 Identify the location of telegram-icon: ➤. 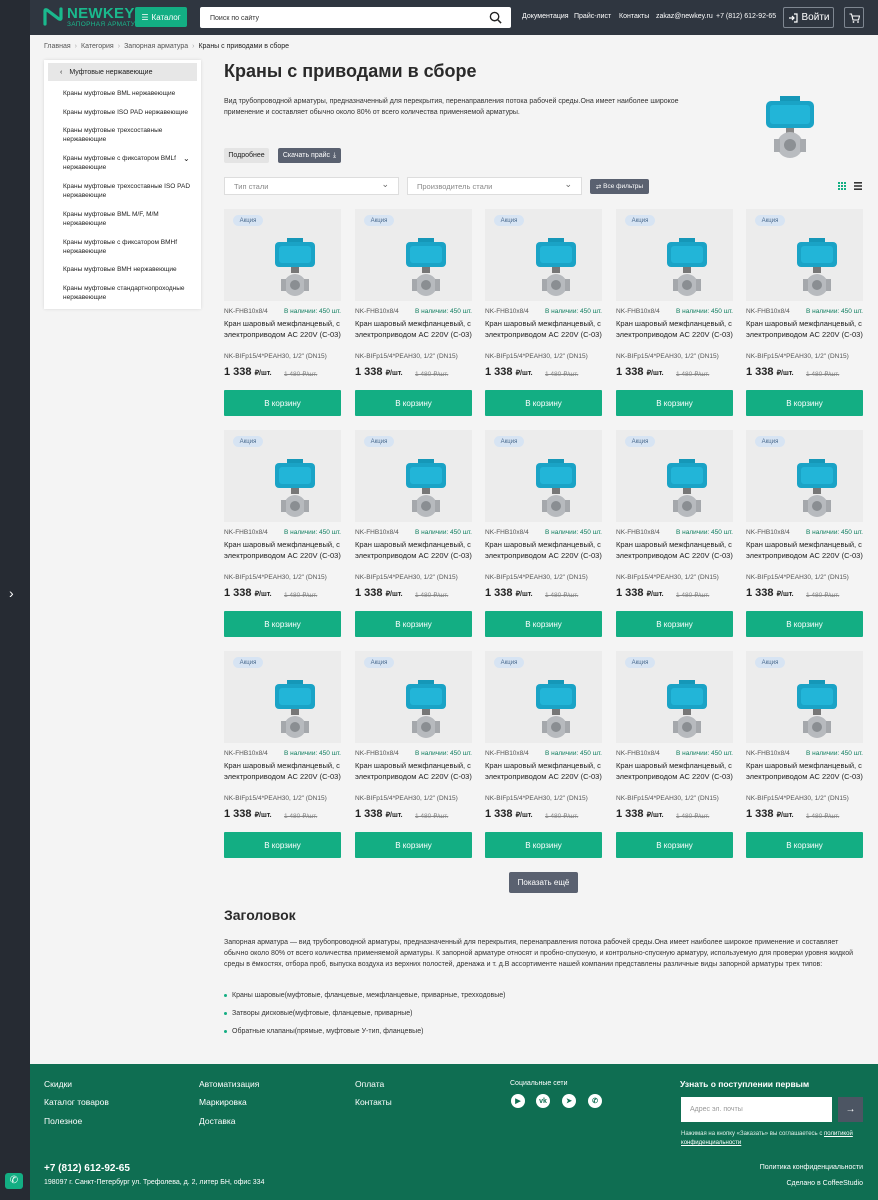
(569, 1101).